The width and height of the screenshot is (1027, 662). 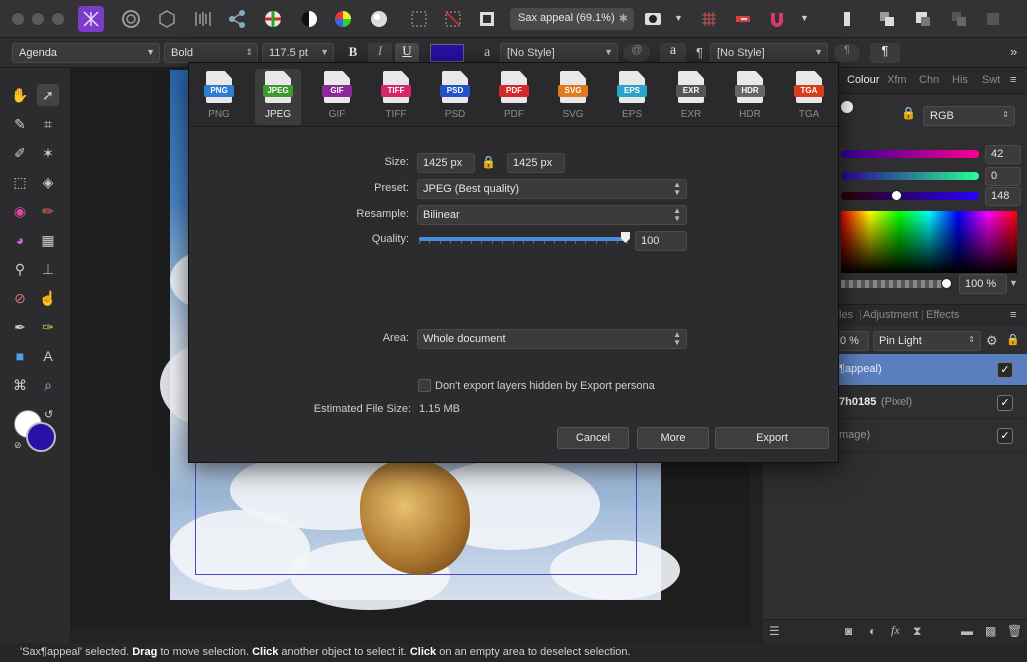 I want to click on white-balance-icon, so click(x=379, y=19).